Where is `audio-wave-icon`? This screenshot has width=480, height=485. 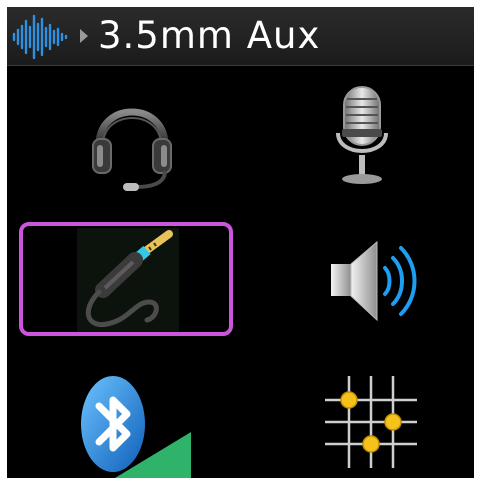
audio-wave-icon is located at coordinates (40, 37).